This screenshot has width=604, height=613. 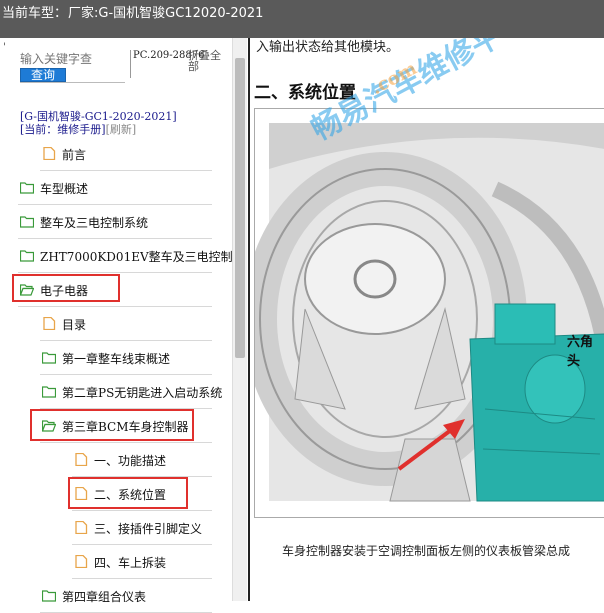 I want to click on tree-item-label: 目录, so click(x=74, y=325).